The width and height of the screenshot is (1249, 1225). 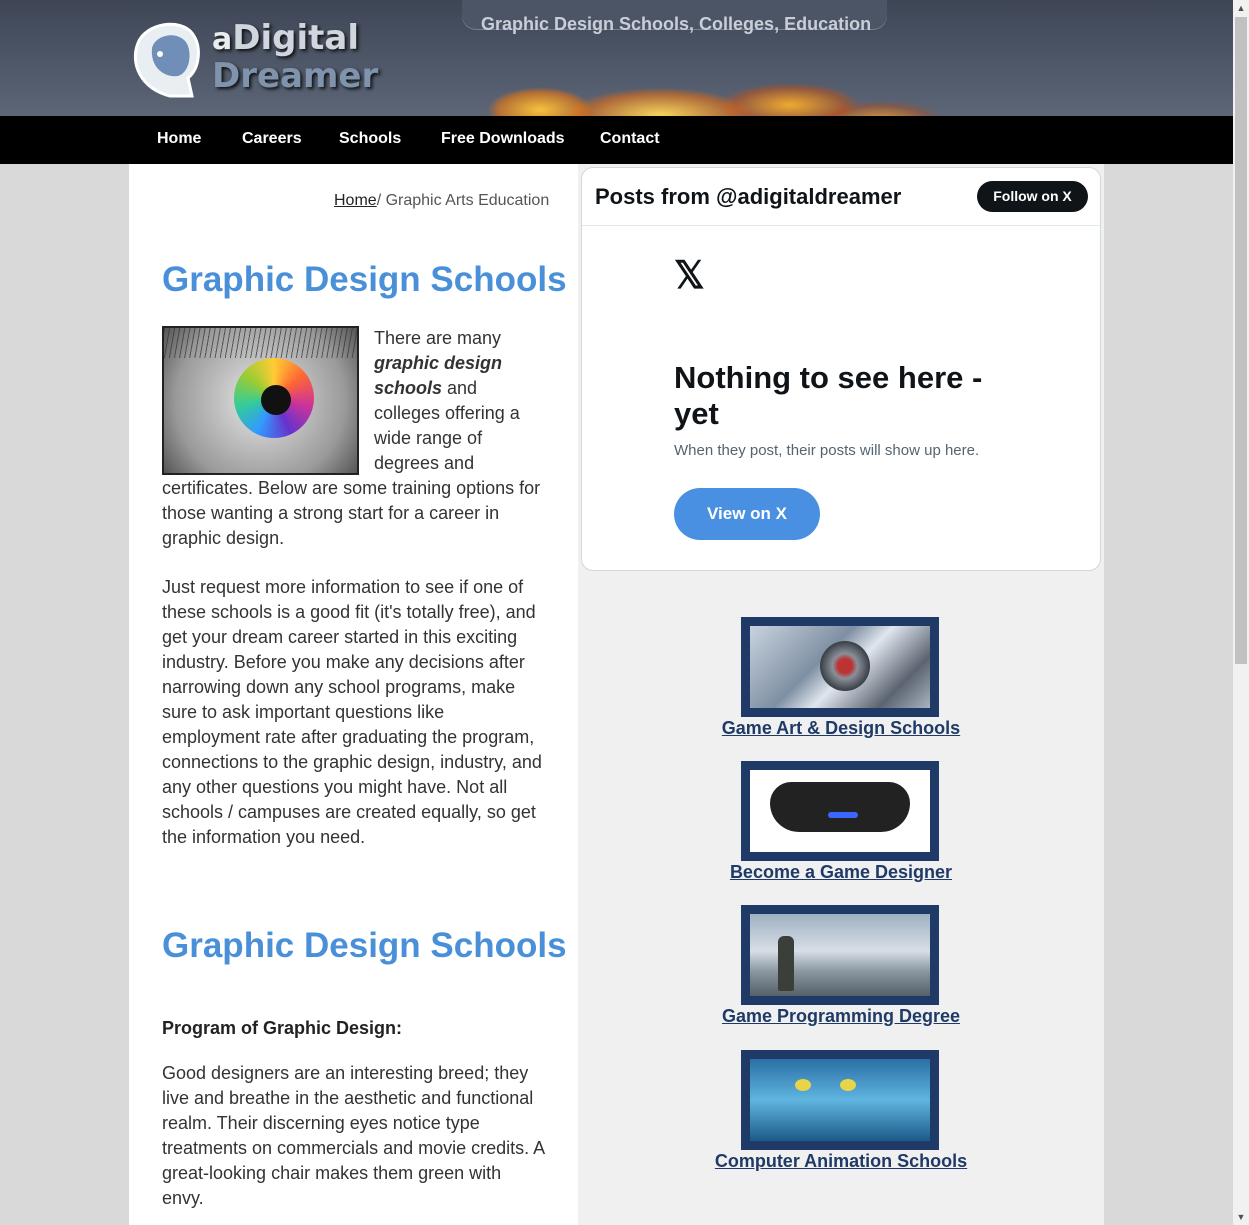 I want to click on breadcrumb-home-link: Home, so click(x=355, y=200).